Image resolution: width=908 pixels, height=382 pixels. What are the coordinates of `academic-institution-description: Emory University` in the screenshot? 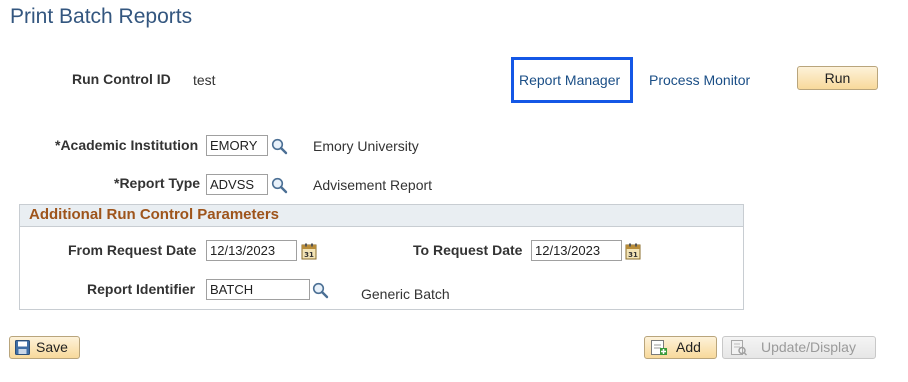 It's located at (366, 146).